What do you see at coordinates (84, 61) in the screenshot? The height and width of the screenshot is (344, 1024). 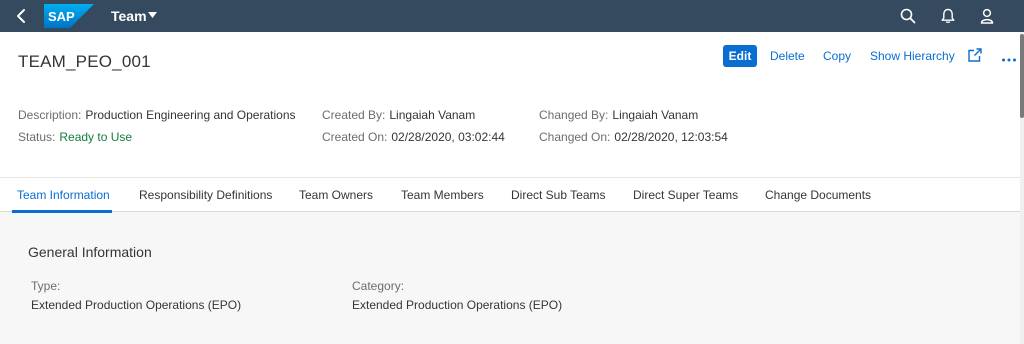 I see `page-title: TEAM_PEO_001` at bounding box center [84, 61].